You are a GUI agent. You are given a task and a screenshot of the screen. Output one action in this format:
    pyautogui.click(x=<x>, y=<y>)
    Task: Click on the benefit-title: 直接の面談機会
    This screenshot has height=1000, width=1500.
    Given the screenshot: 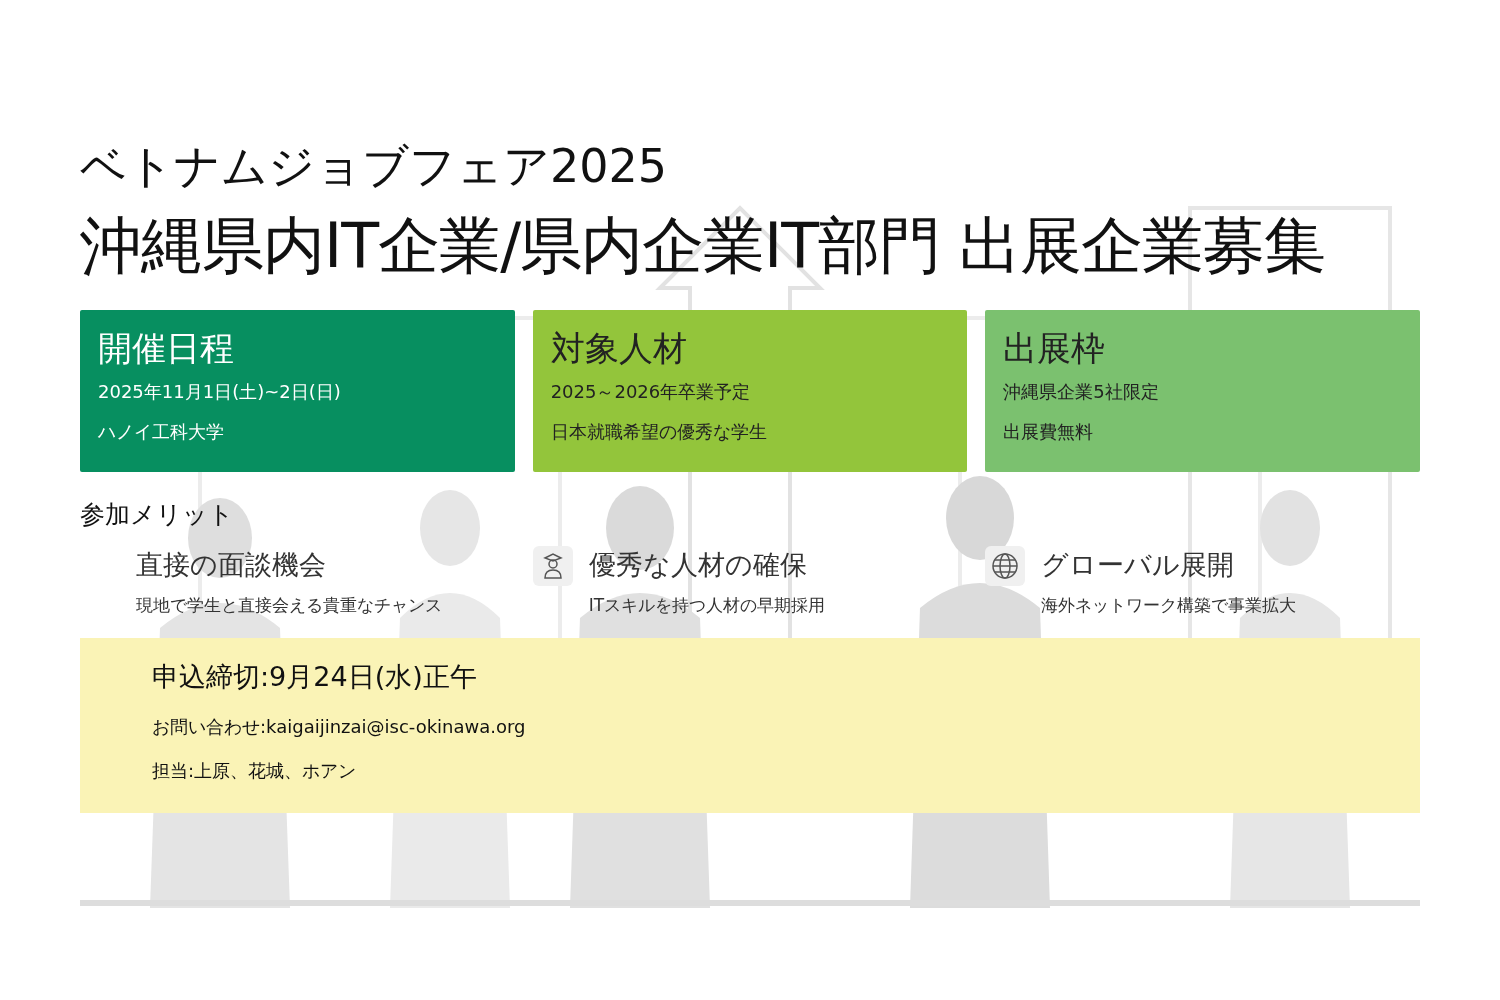 What is the action you would take?
    pyautogui.click(x=231, y=565)
    